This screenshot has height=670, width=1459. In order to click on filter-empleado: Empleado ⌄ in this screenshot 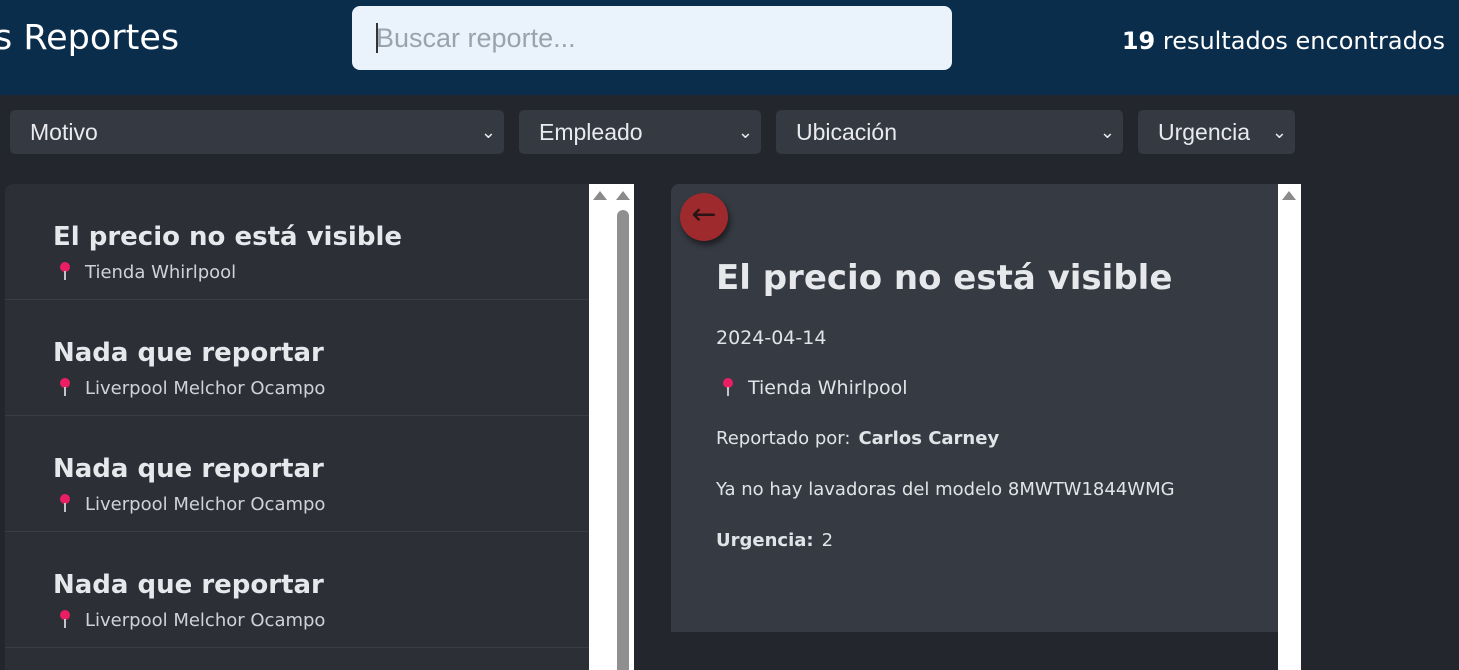, I will do `click(640, 132)`.